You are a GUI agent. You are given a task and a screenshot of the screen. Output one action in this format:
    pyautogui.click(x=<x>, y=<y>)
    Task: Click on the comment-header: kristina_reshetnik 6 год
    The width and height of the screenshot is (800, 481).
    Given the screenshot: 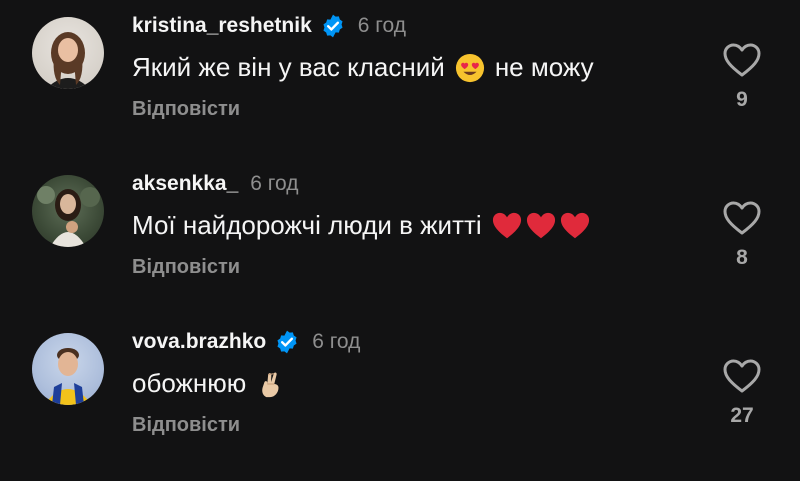 What is the action you would take?
    pyautogui.click(x=269, y=26)
    